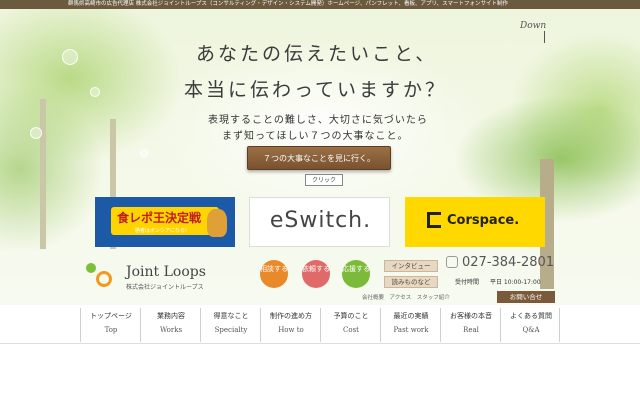 The height and width of the screenshot is (400, 640). What do you see at coordinates (111, 316) in the screenshot?
I see `nav-label-jp: トップページ` at bounding box center [111, 316].